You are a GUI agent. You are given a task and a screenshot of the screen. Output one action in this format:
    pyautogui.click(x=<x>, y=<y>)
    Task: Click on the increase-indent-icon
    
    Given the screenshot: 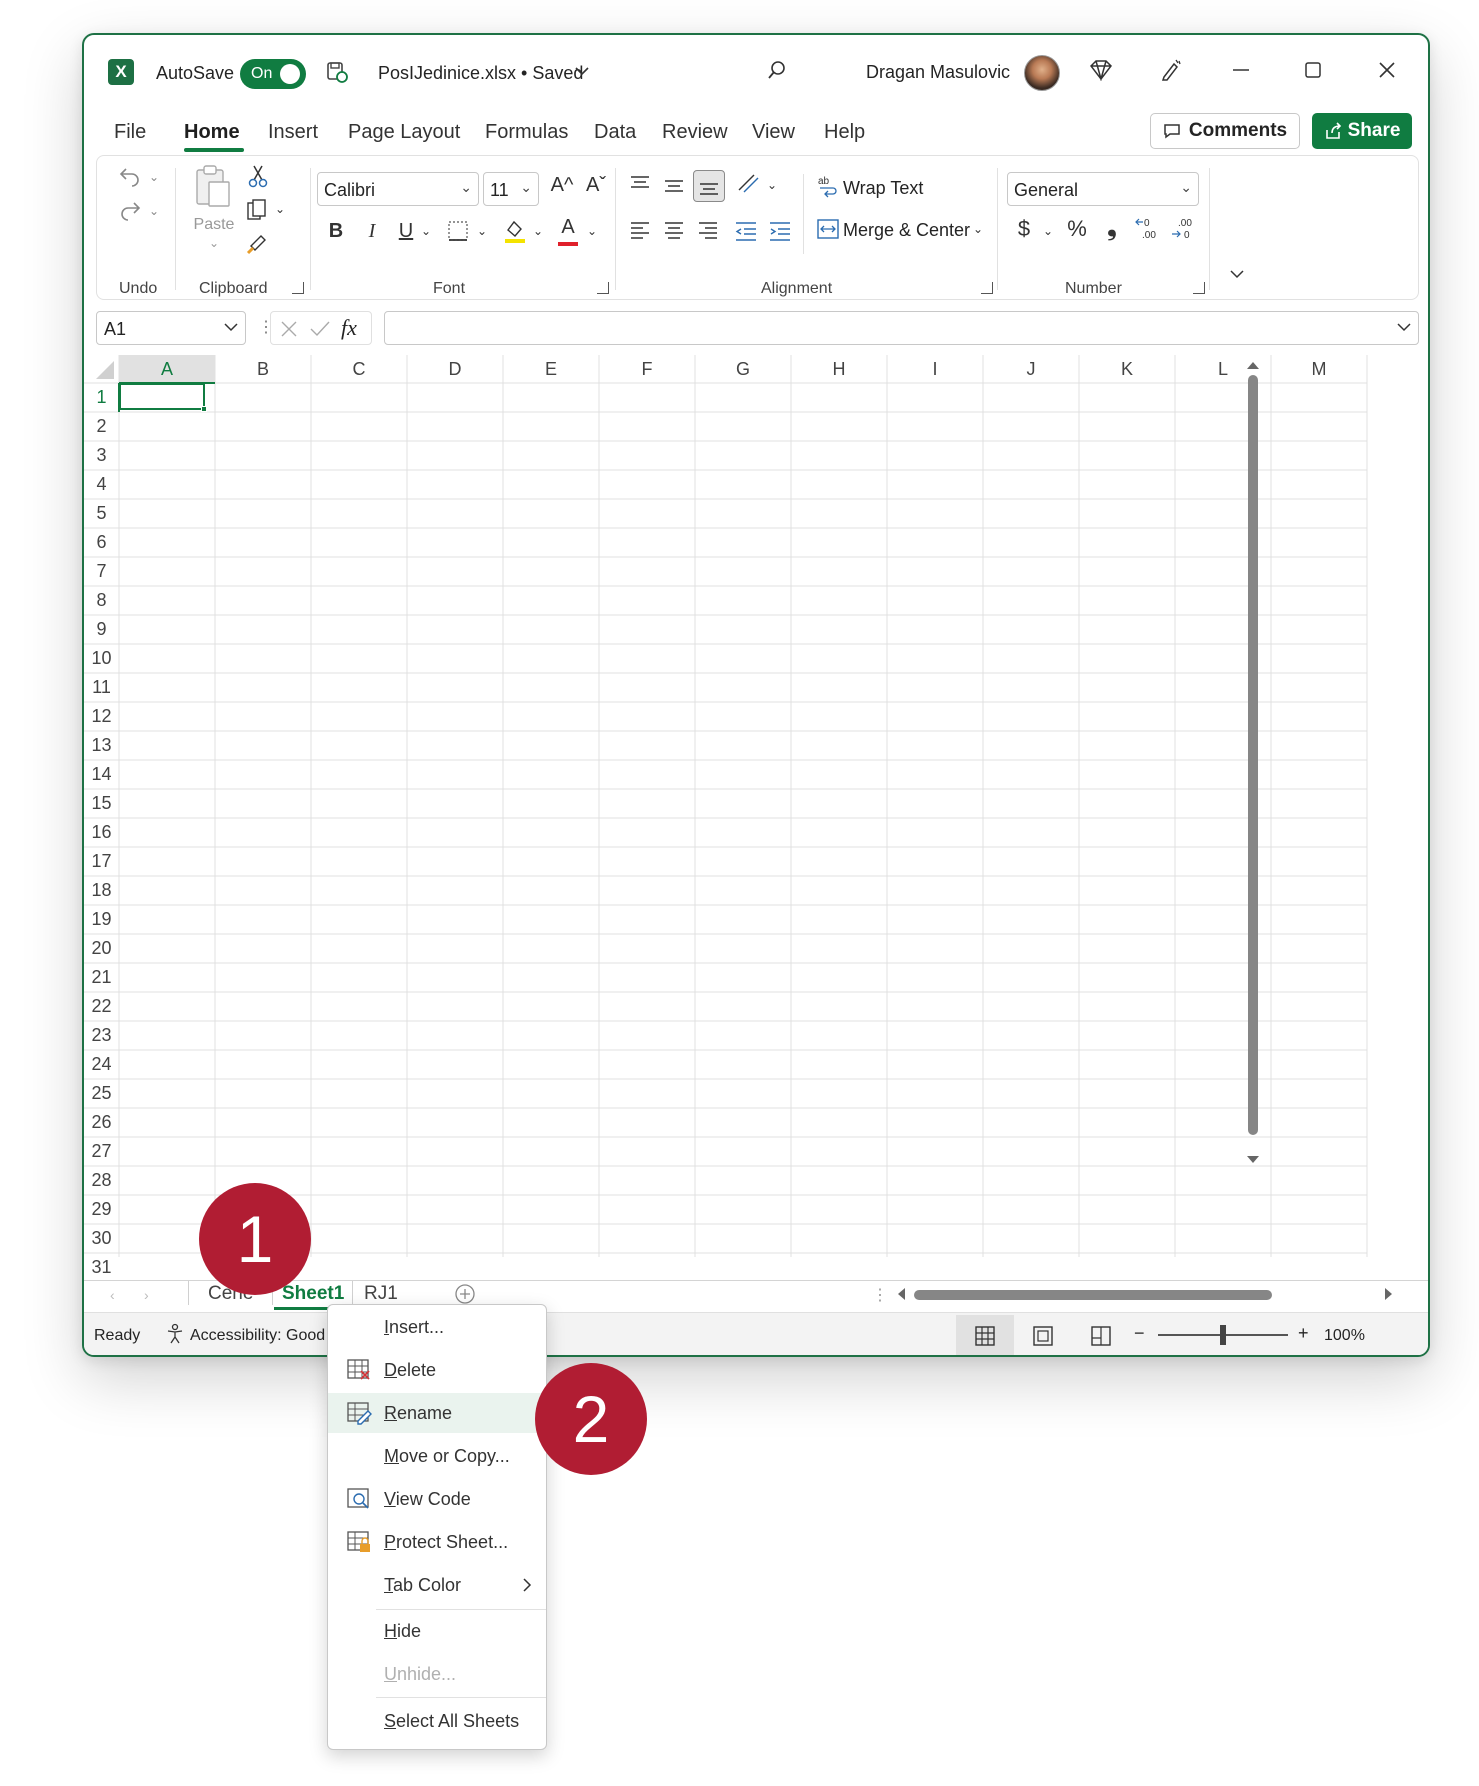 What is the action you would take?
    pyautogui.click(x=780, y=234)
    